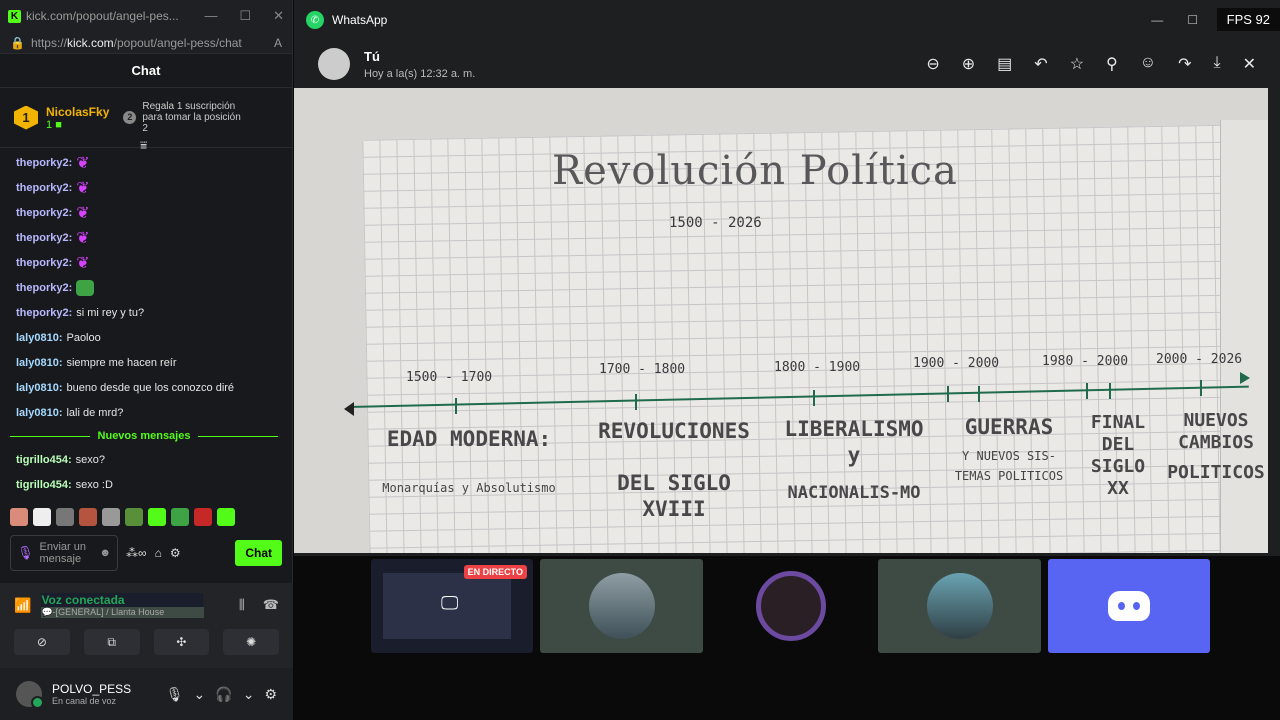 The width and height of the screenshot is (1280, 720). I want to click on chat-header: Chat, so click(146, 71).